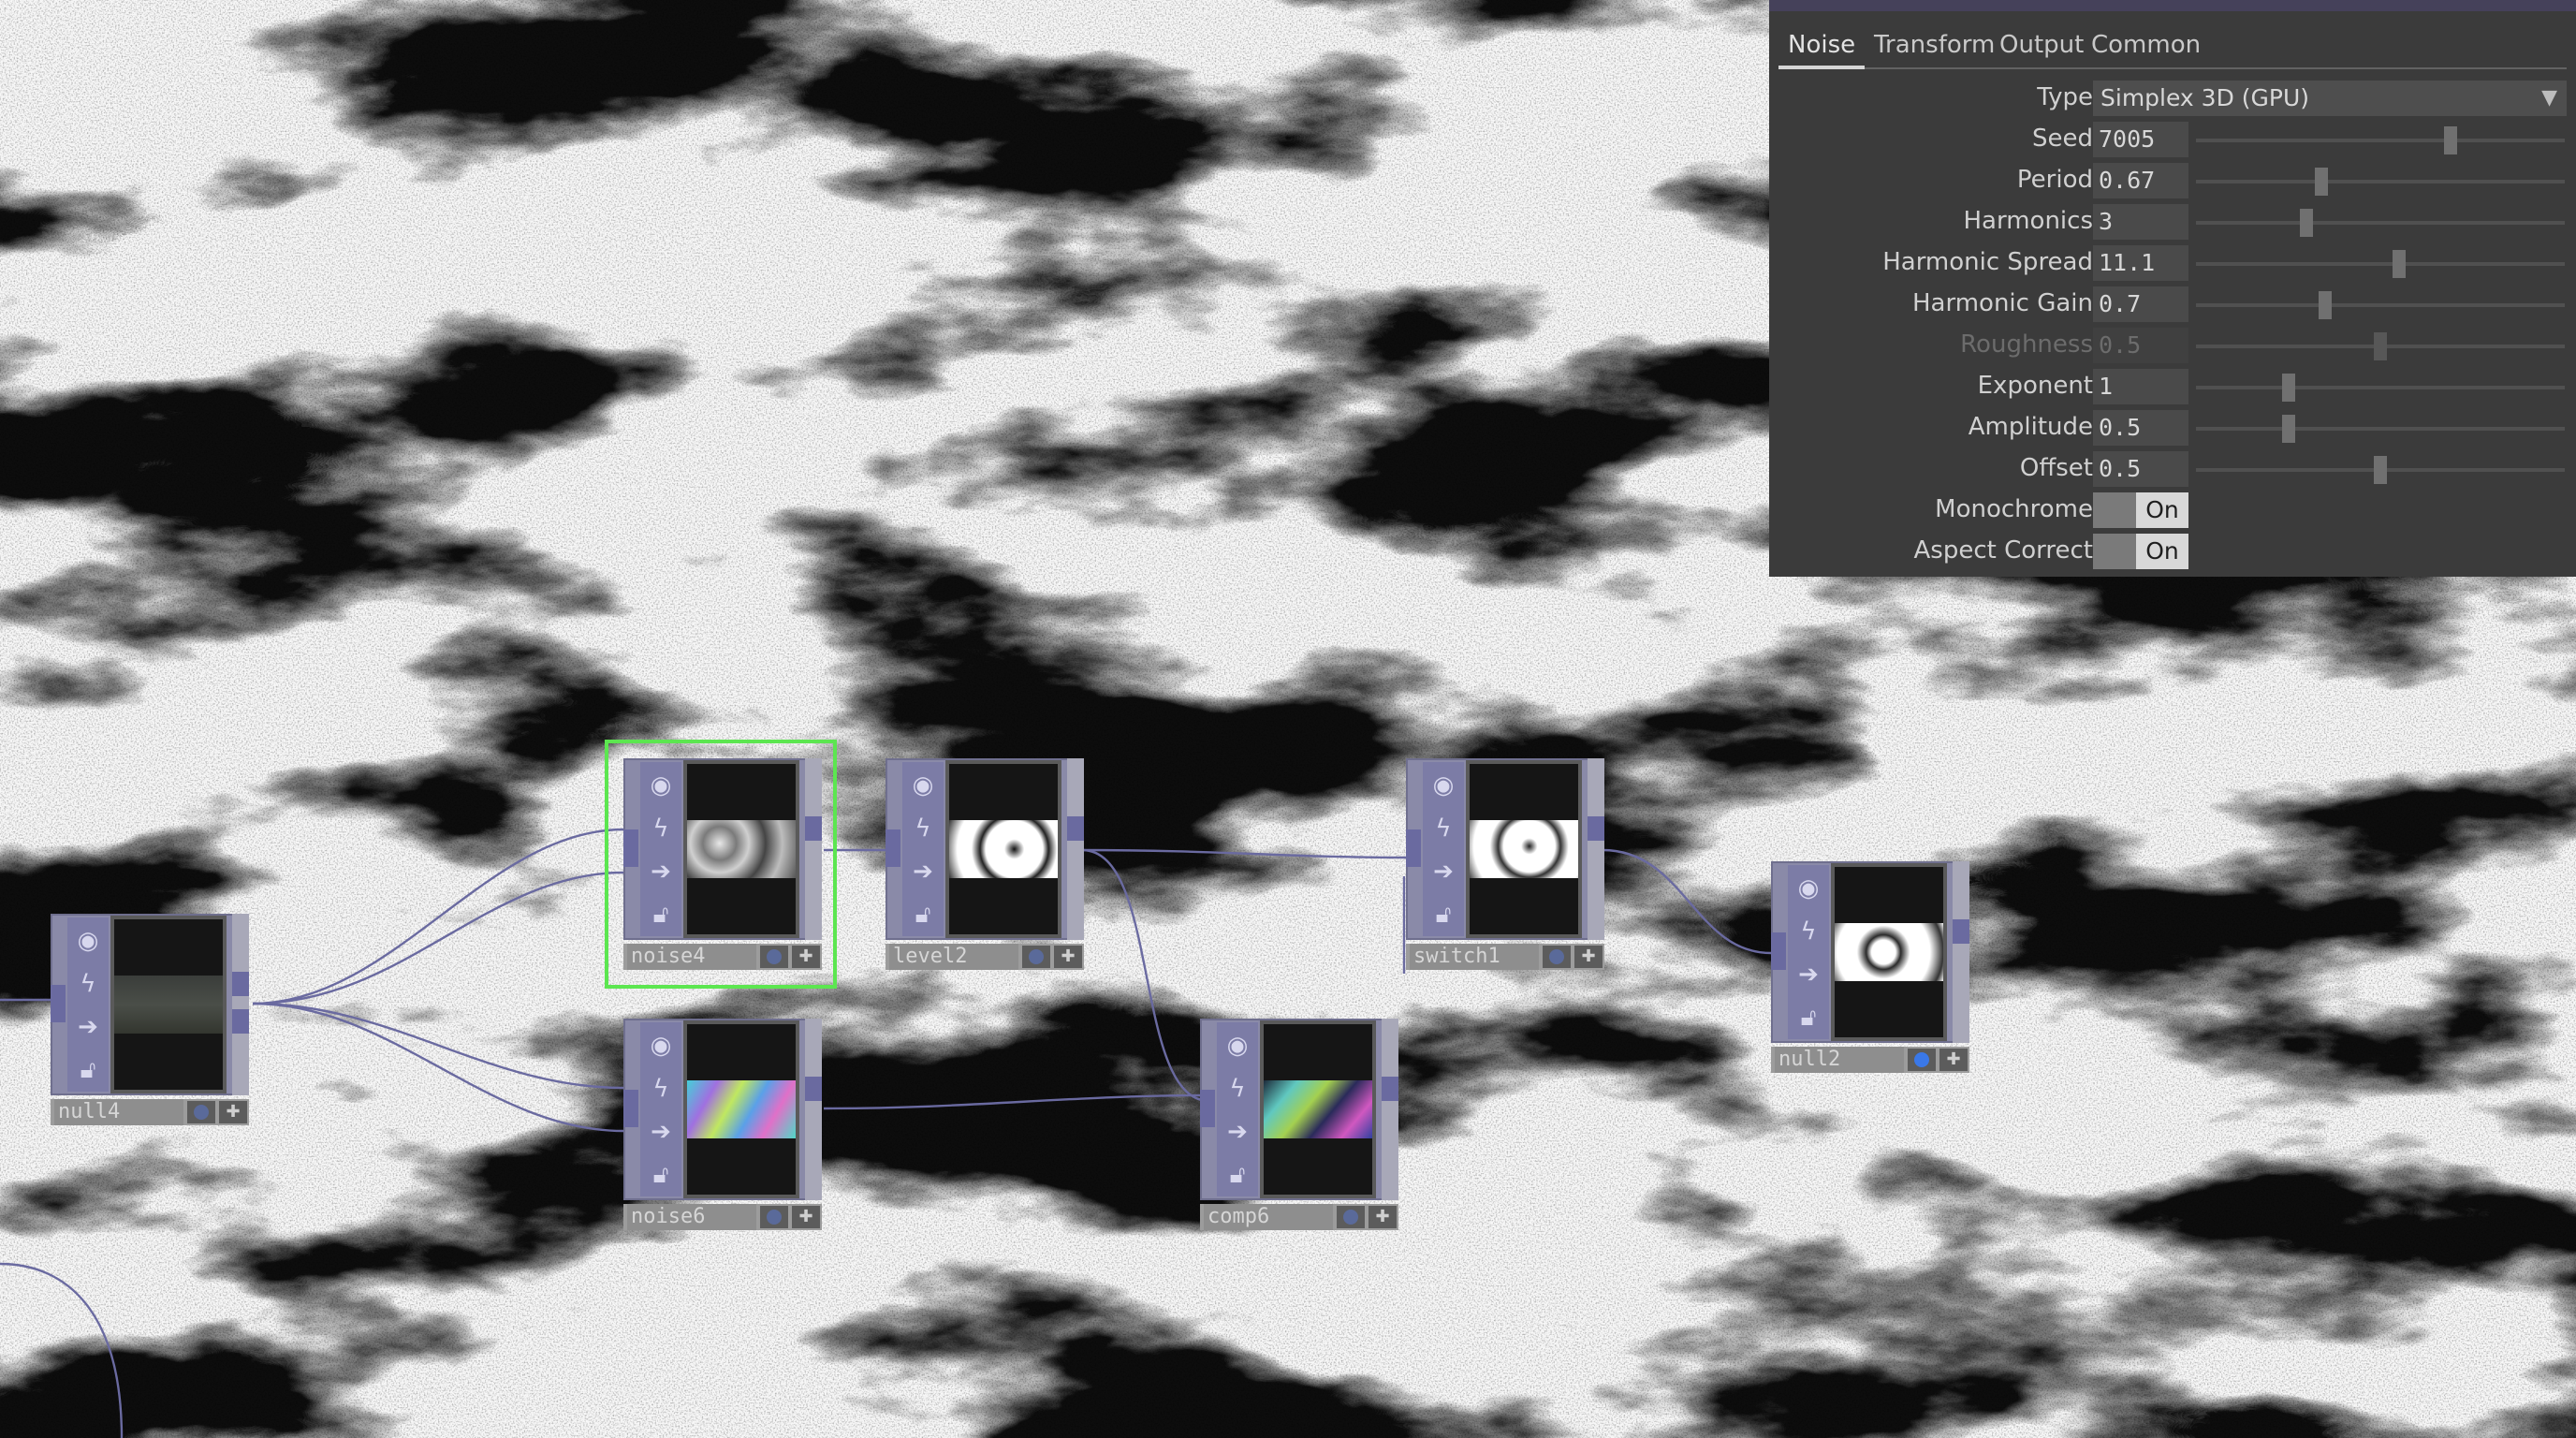  What do you see at coordinates (2140, 139) in the screenshot?
I see `seed-field: 7005` at bounding box center [2140, 139].